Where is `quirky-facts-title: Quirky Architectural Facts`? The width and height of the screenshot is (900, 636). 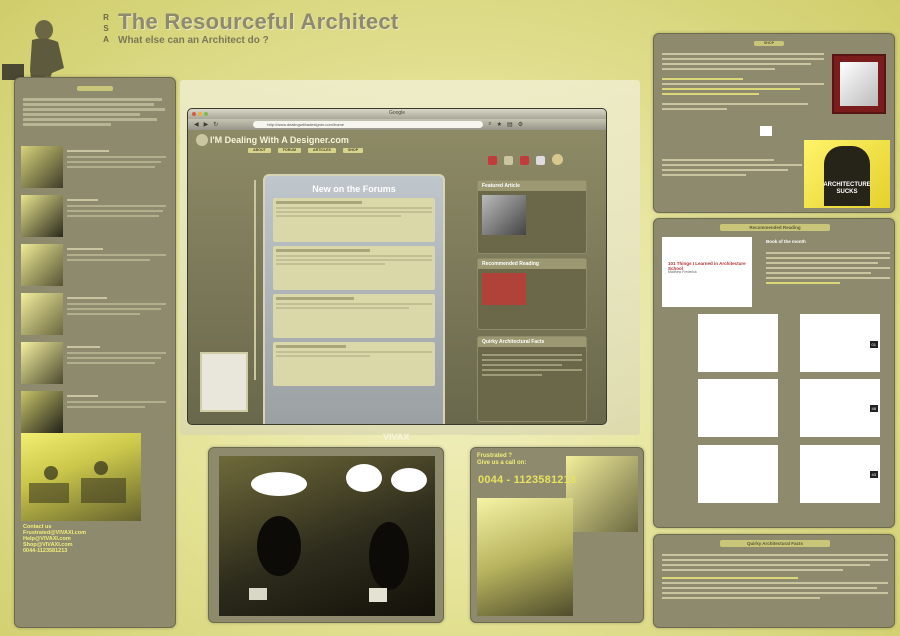
quirky-facts-title: Quirky Architectural Facts is located at coordinates (532, 342).